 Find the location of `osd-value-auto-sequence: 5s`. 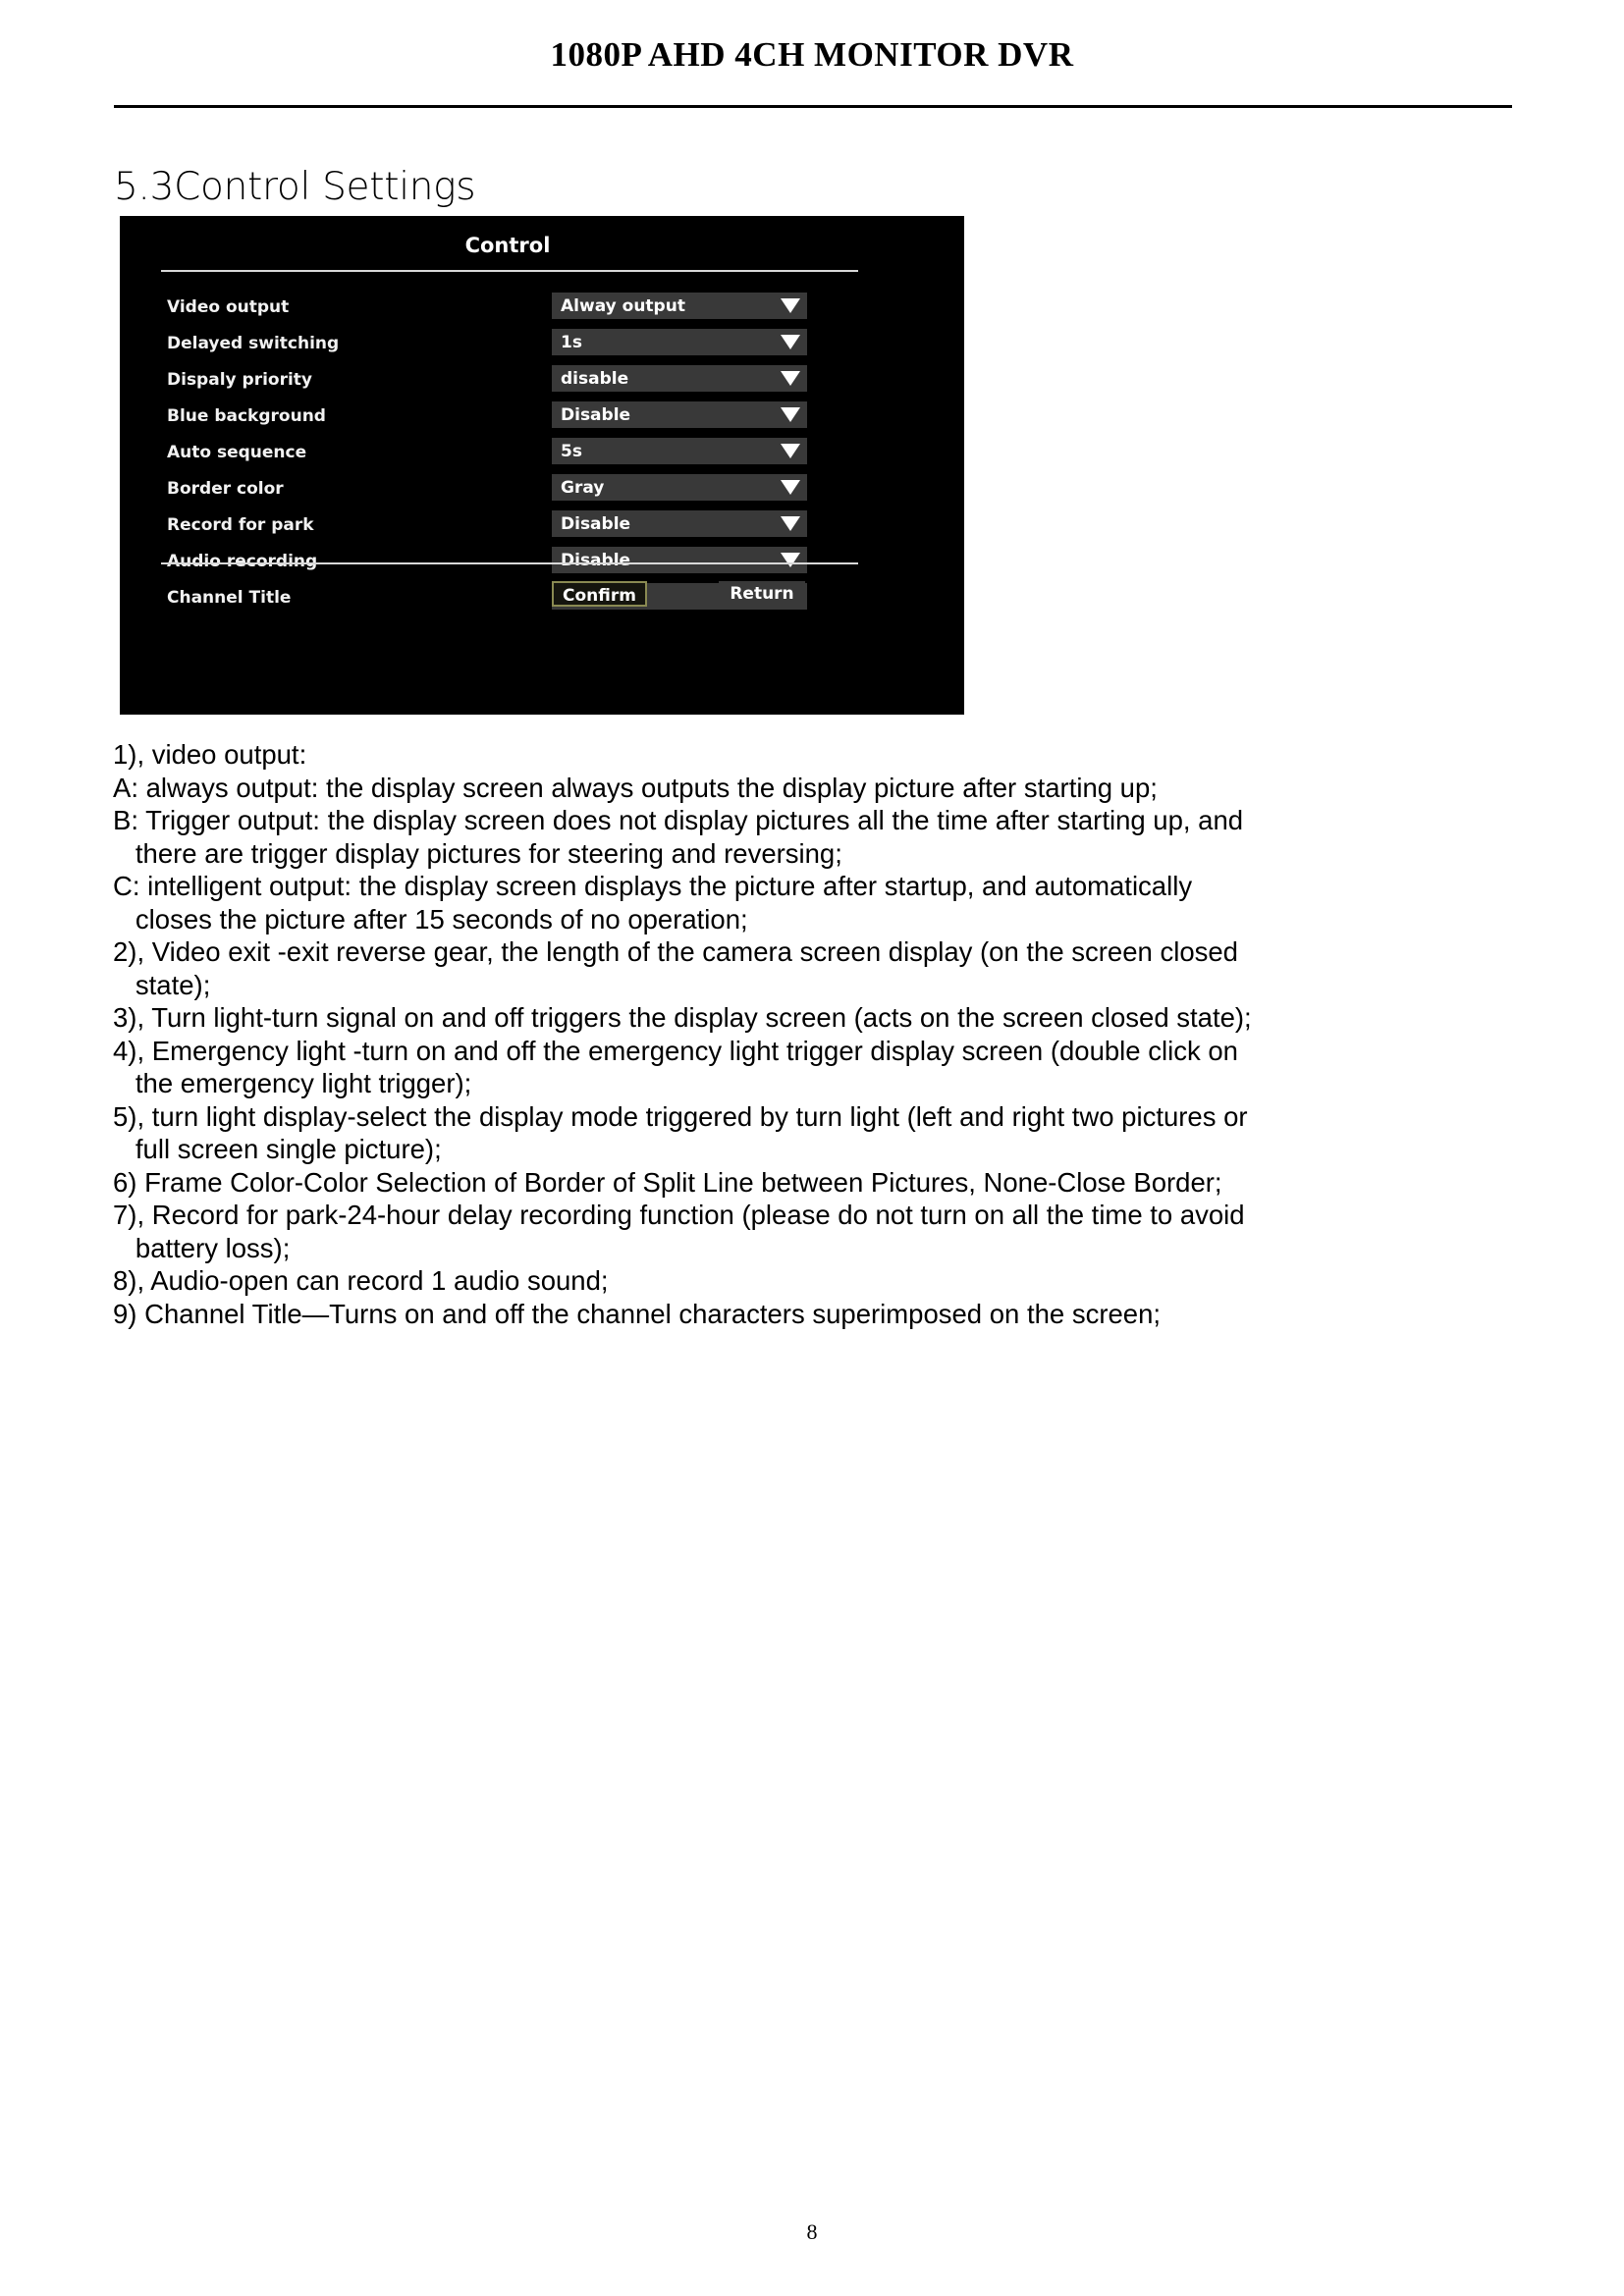

osd-value-auto-sequence: 5s is located at coordinates (571, 451).